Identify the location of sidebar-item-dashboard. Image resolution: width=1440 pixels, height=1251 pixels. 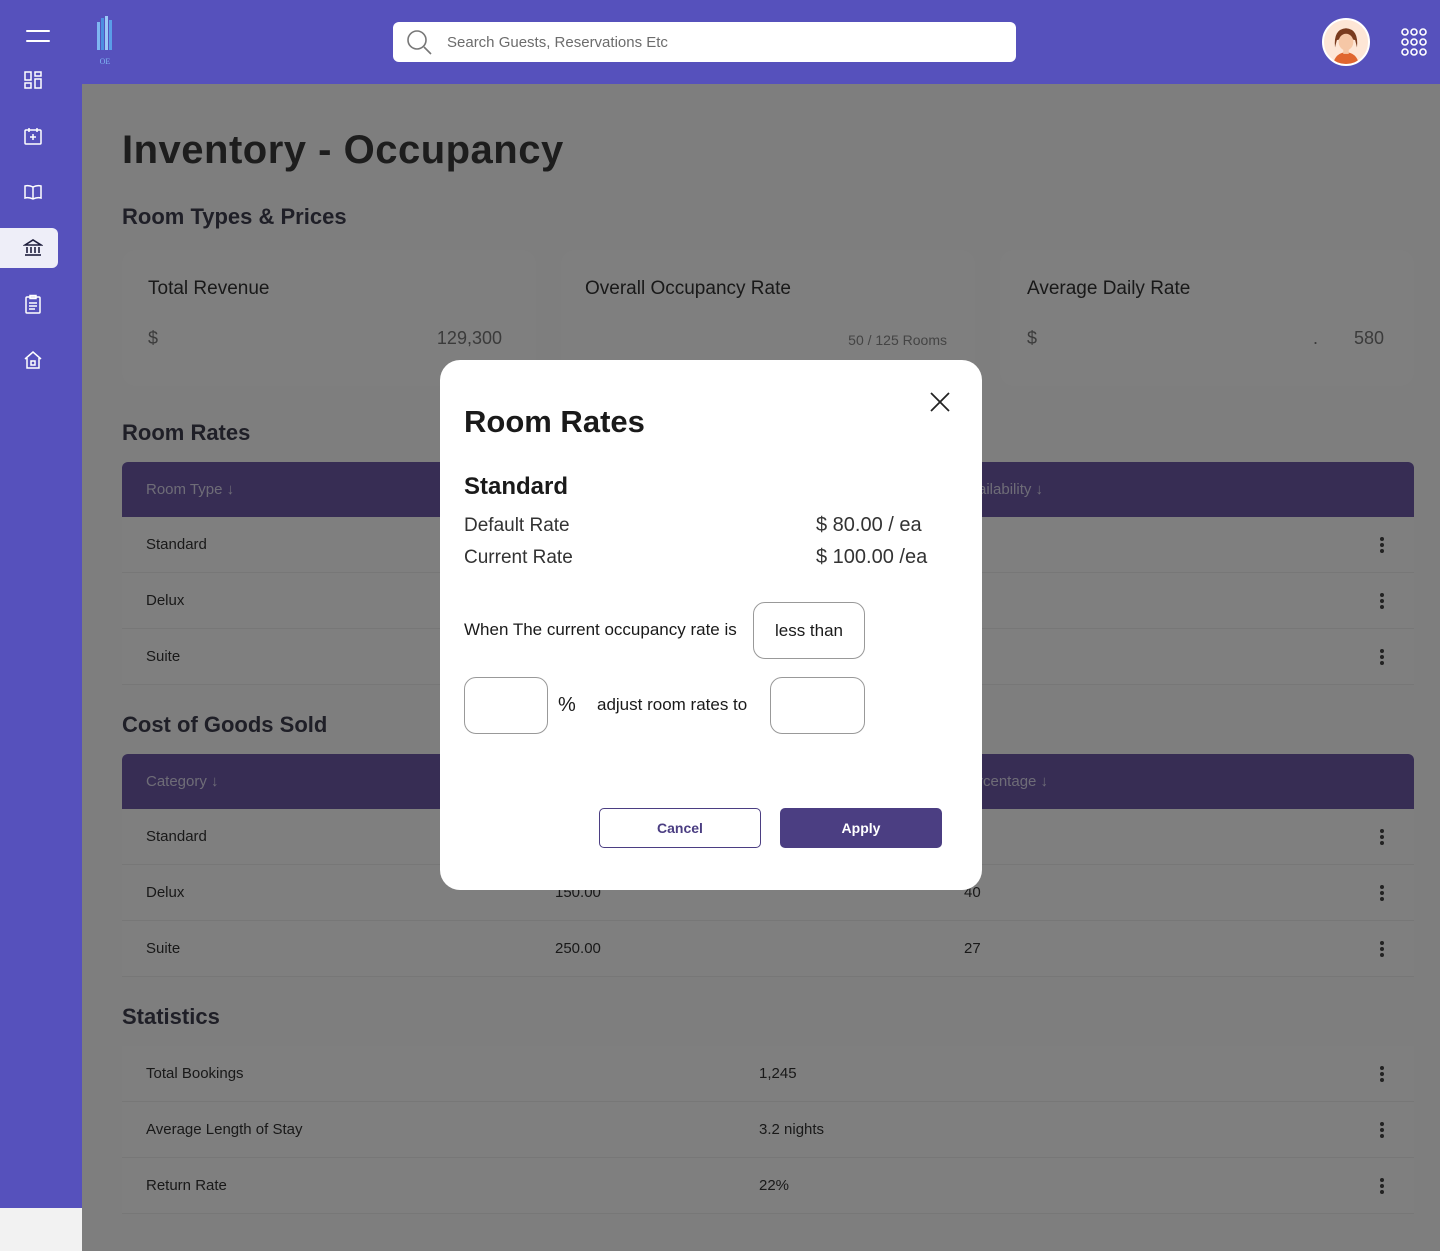
(29, 80).